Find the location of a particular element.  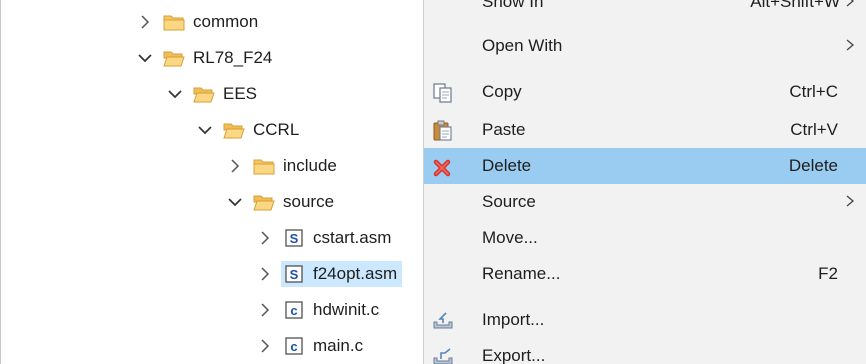

menu-item-show-in: Show In Alt+Shift+W is located at coordinates (645, 10).